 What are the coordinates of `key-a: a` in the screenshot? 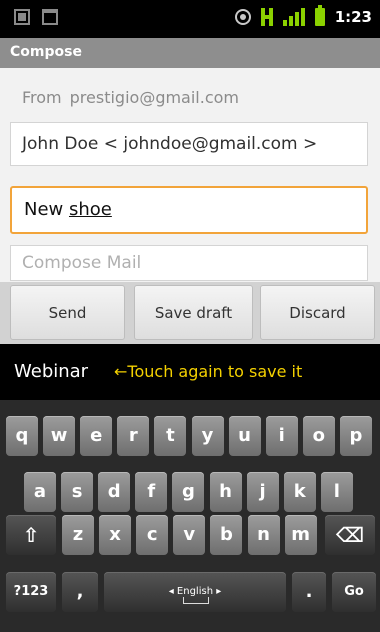 It's located at (40, 492).